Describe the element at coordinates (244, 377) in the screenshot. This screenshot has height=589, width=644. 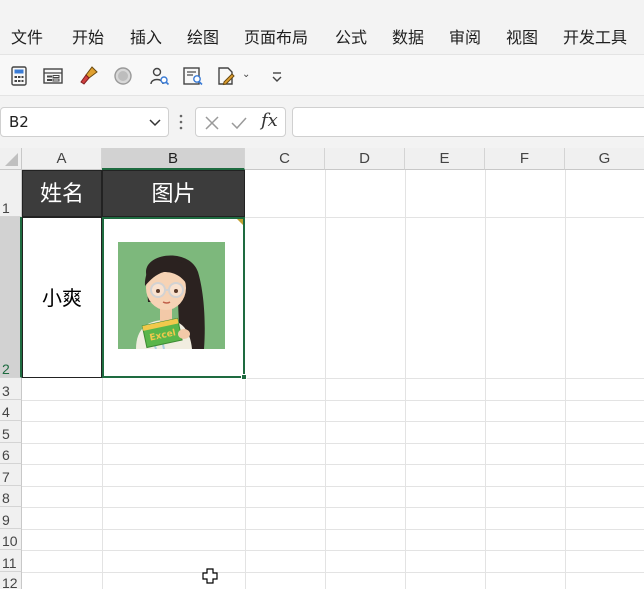
I see `fill-handle` at that location.